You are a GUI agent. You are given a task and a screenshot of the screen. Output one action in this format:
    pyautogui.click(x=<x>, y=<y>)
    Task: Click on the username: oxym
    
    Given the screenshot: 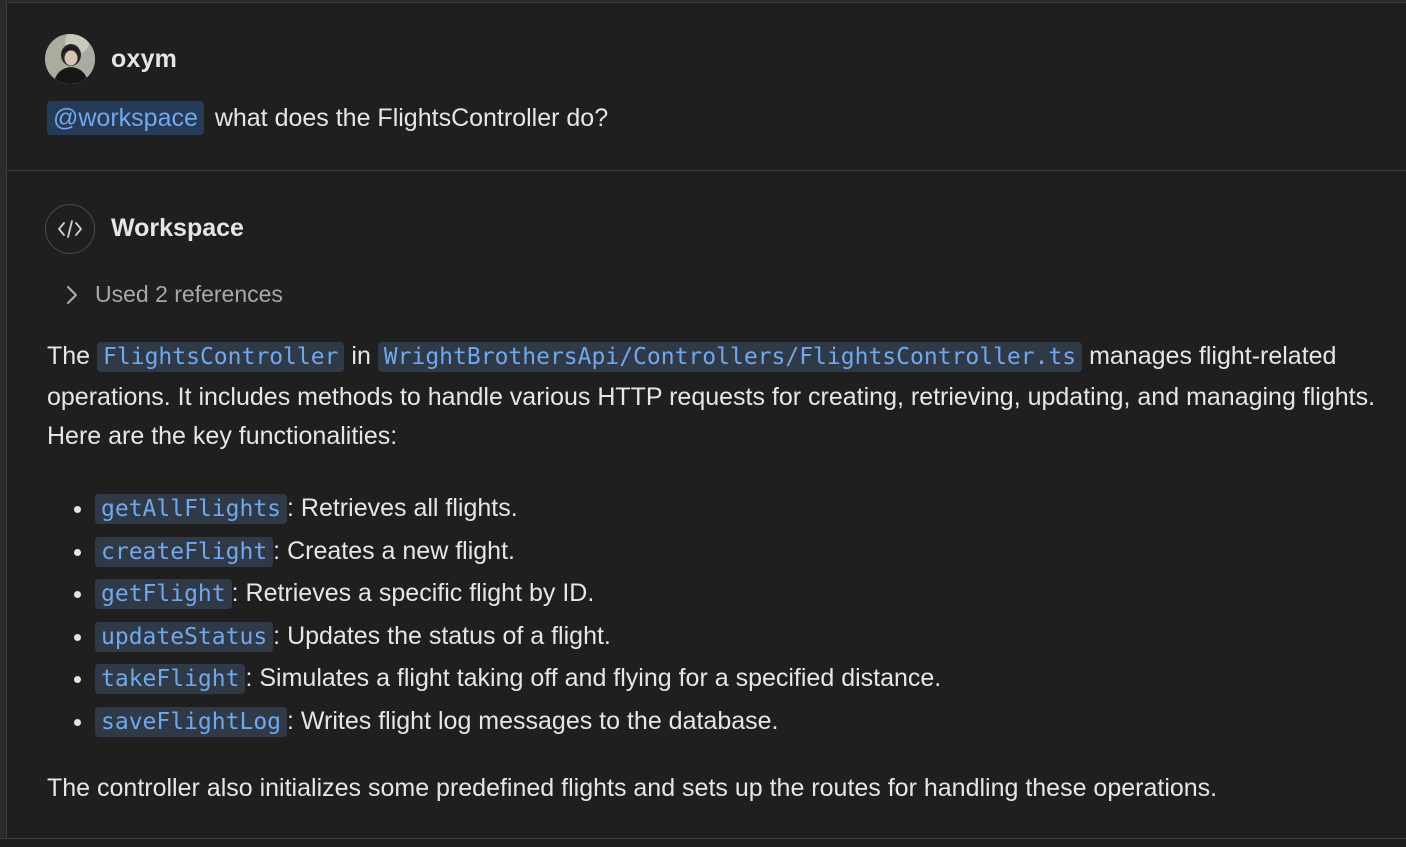 What is the action you would take?
    pyautogui.click(x=144, y=59)
    